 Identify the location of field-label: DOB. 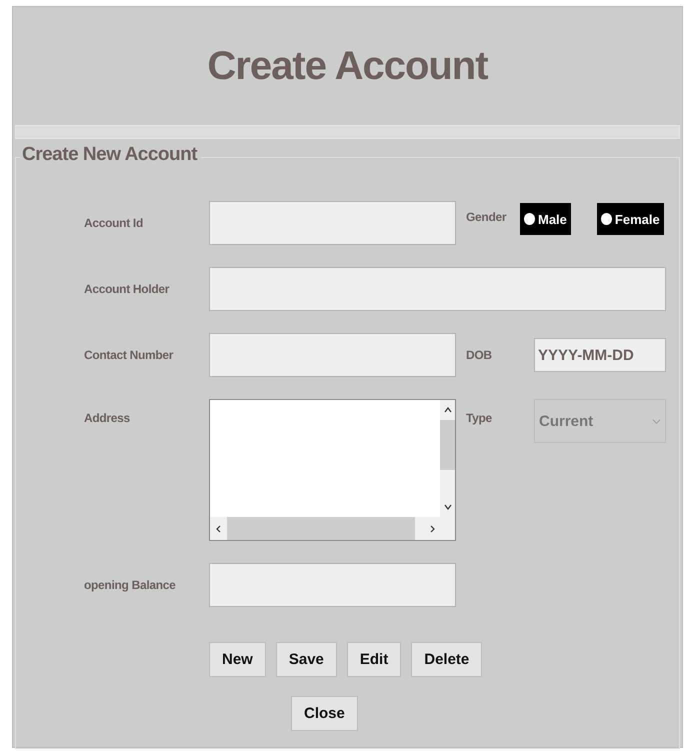
(479, 355).